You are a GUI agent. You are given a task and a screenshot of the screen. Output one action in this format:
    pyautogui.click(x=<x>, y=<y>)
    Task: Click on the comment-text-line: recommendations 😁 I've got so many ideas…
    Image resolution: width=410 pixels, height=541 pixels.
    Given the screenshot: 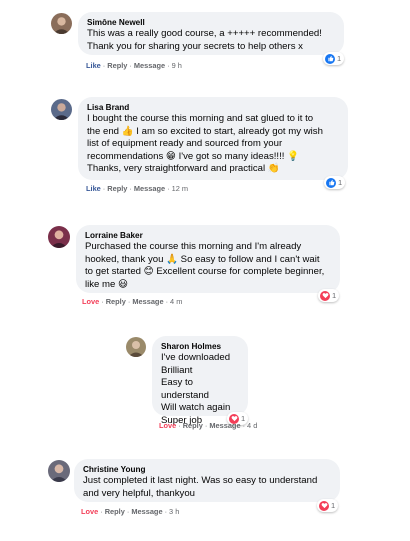 What is the action you would take?
    pyautogui.click(x=193, y=156)
    